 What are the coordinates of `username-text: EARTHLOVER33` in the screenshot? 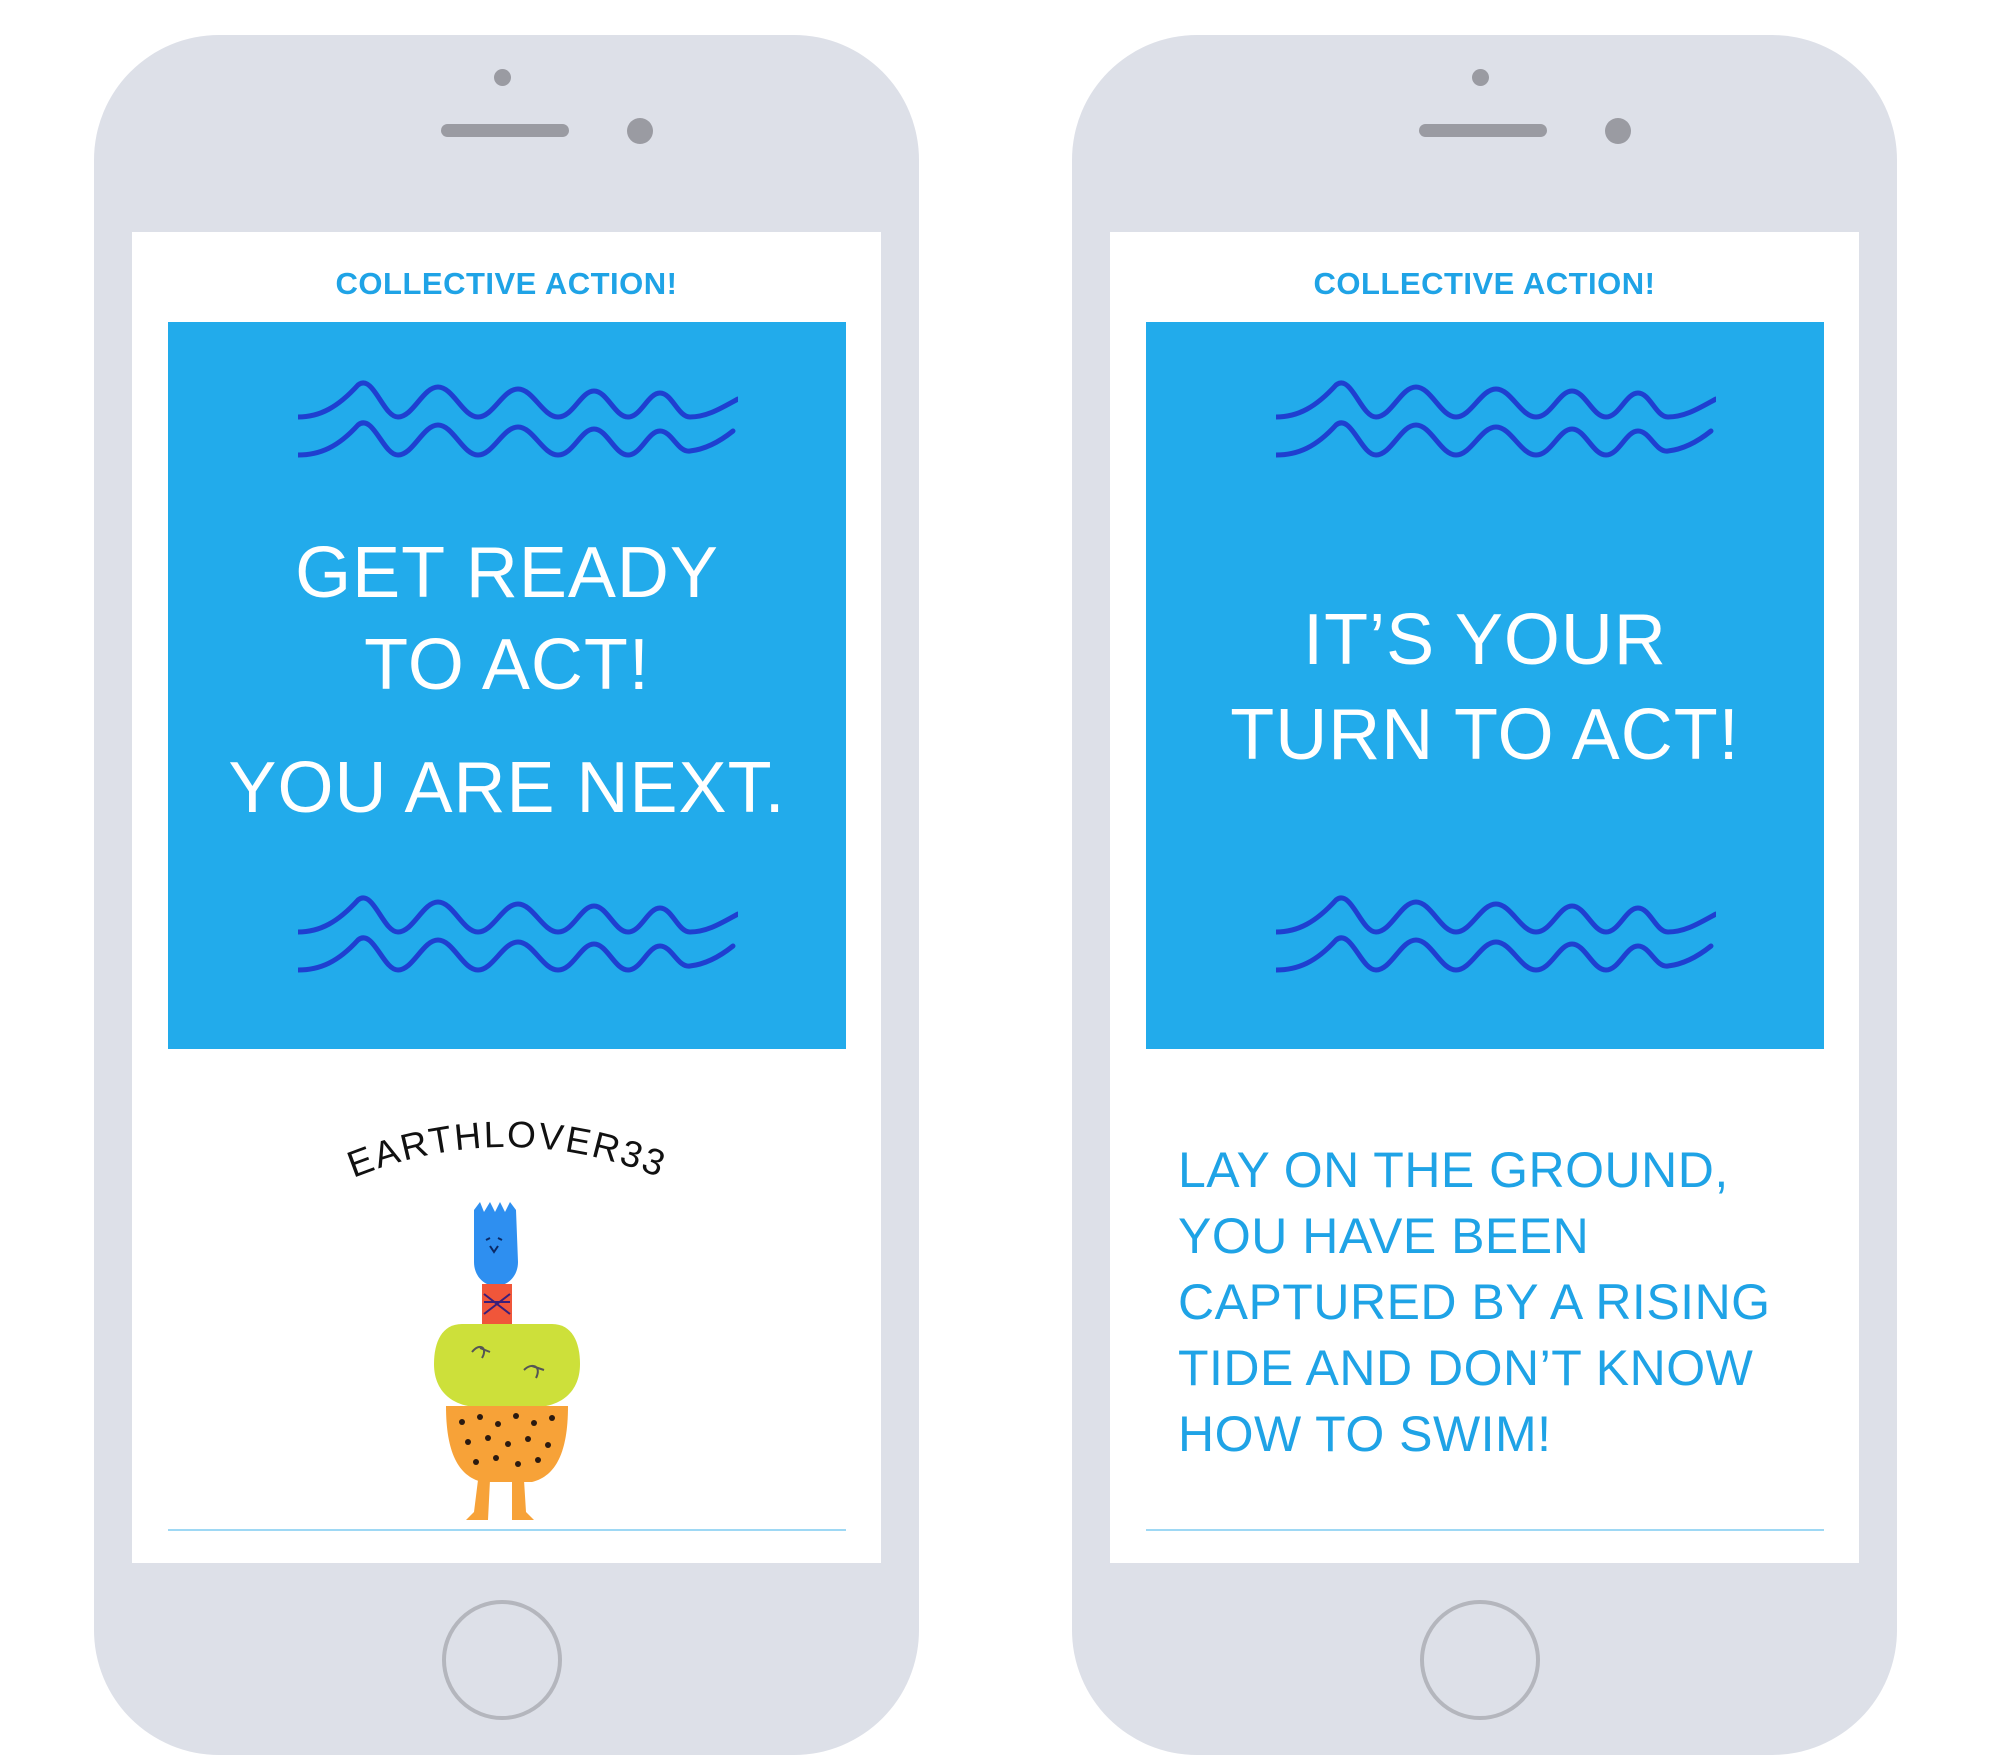 It's located at (506, 1150).